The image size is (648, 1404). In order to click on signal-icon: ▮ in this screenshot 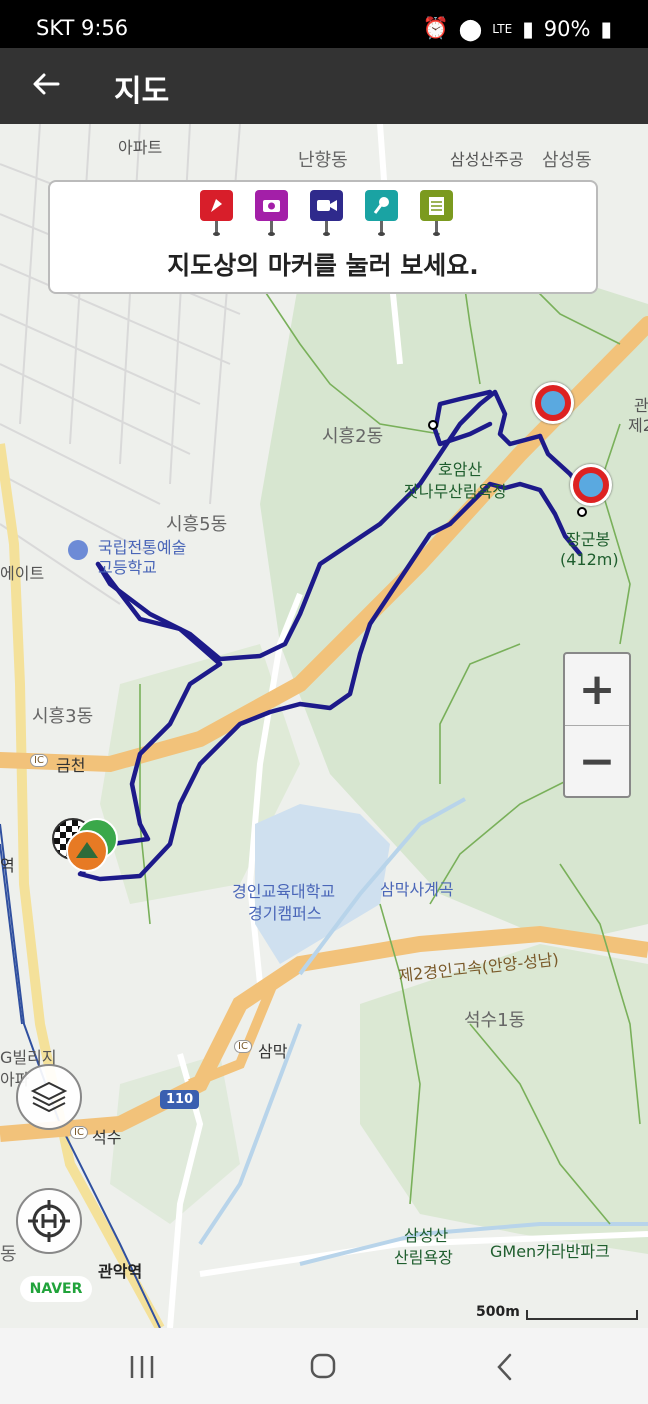, I will do `click(528, 28)`.